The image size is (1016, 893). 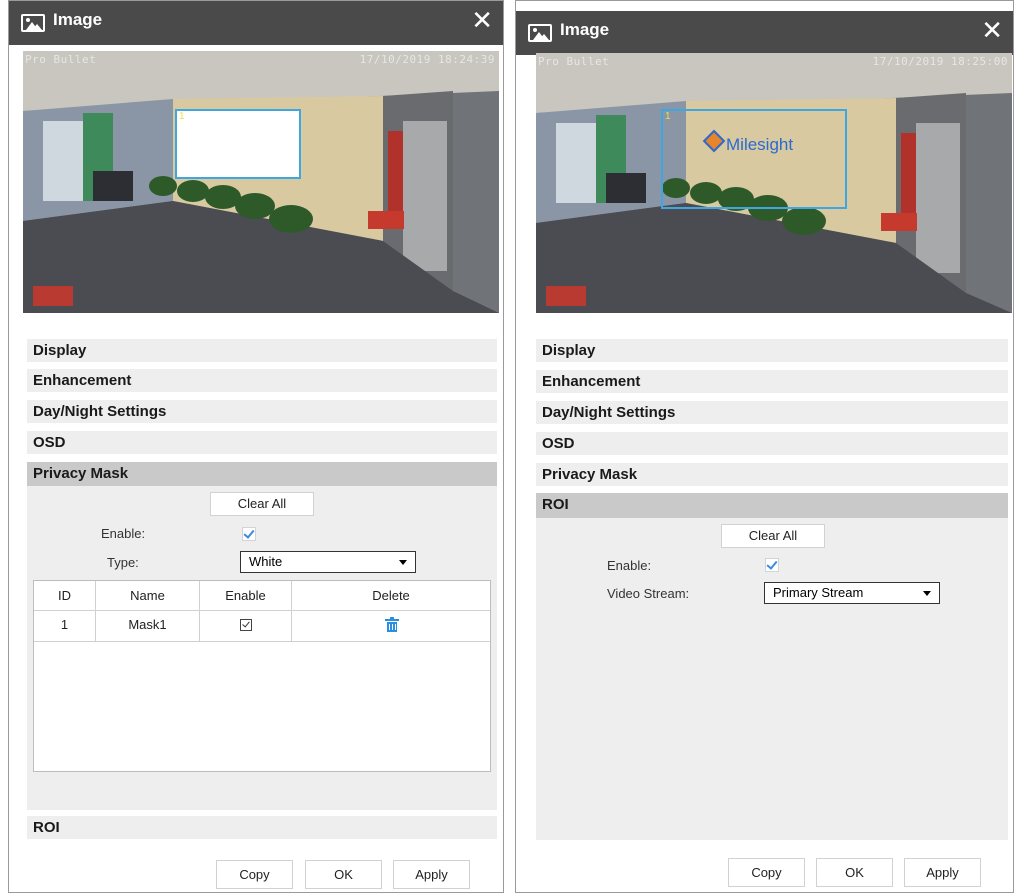 I want to click on timestamp-osd: 17/10/2019 18:24:39, so click(x=427, y=59).